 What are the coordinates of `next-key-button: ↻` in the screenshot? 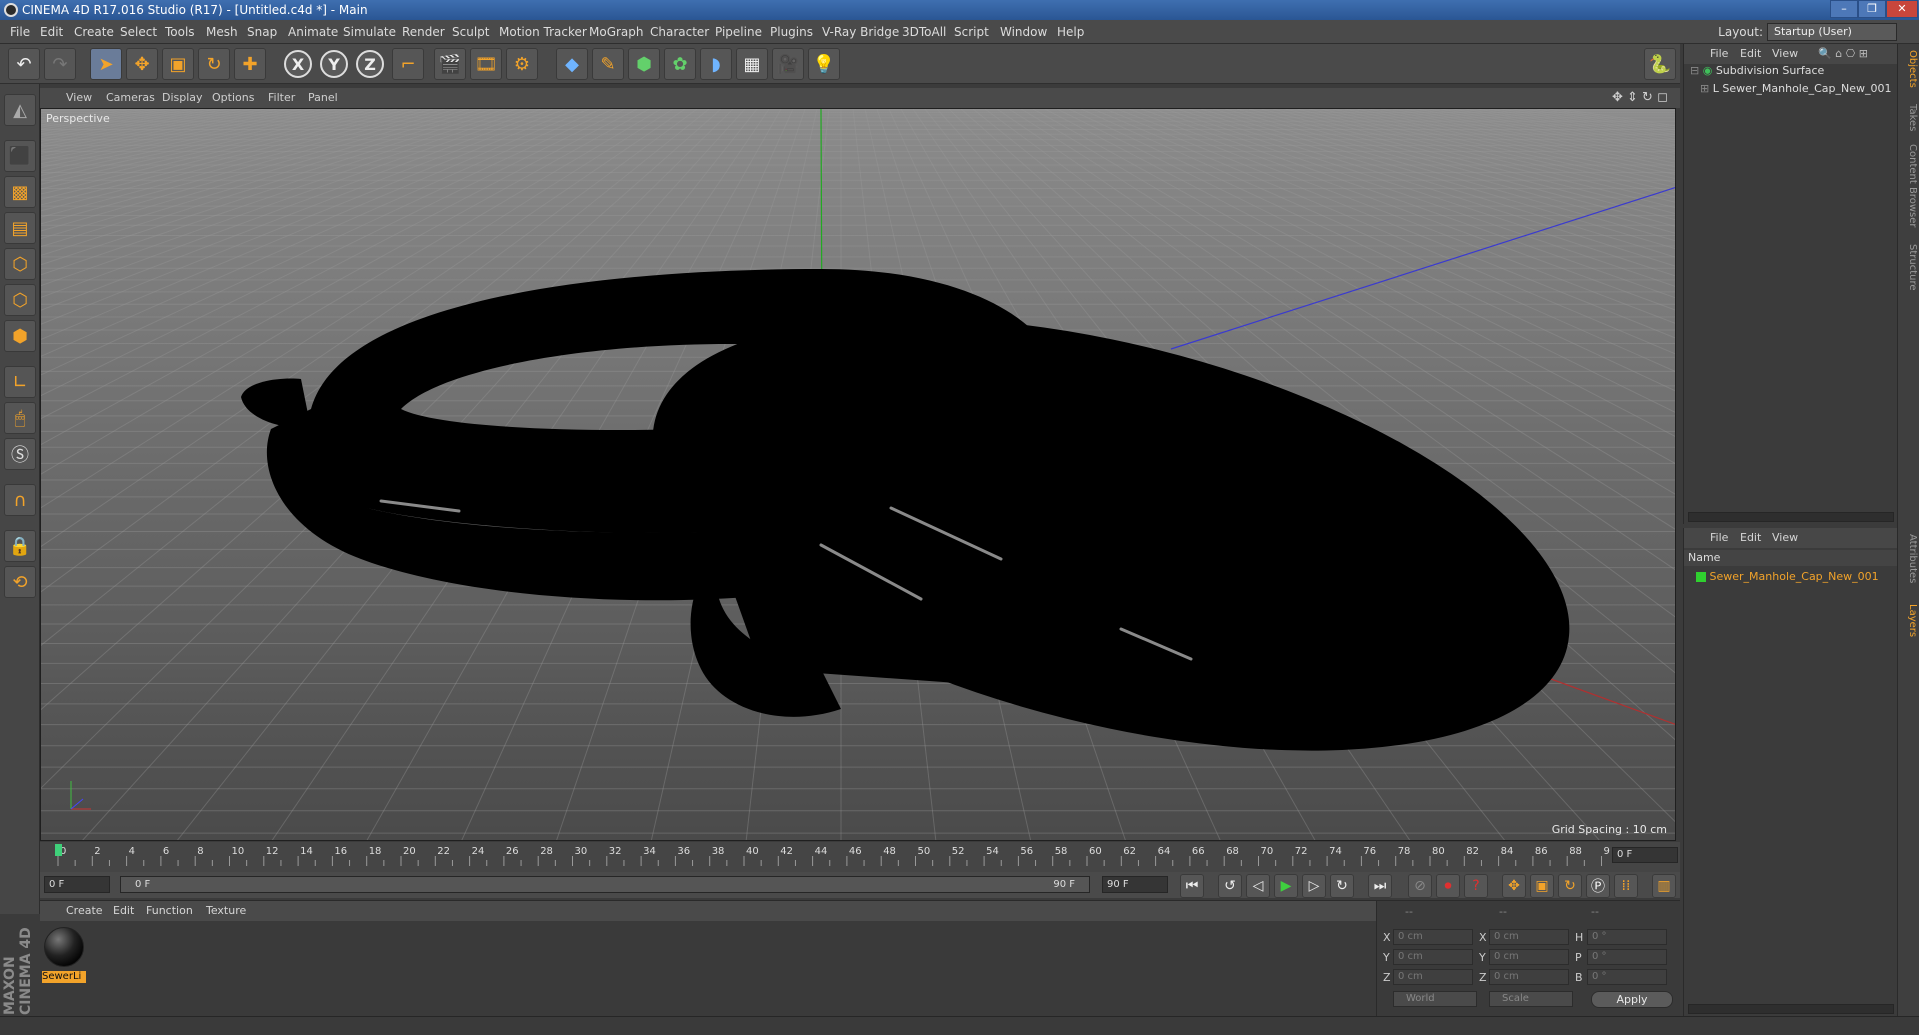 It's located at (1342, 886).